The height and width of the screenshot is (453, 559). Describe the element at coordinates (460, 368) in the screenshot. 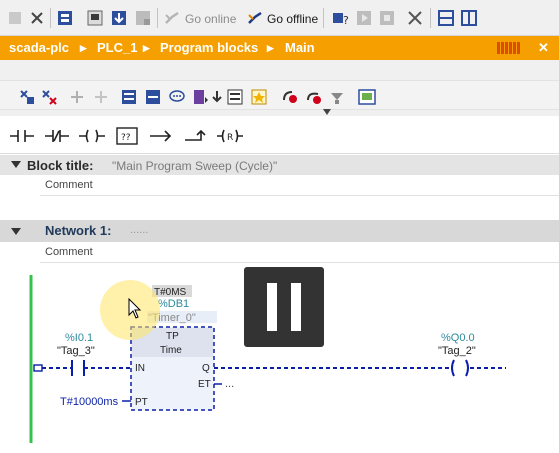

I see `output-coil` at that location.